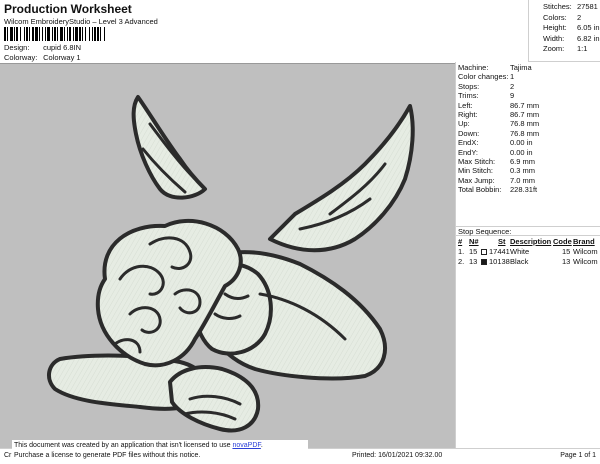 This screenshot has height=464, width=600. I want to click on info-row: Max Jump: 7.0 mm, so click(529, 180).